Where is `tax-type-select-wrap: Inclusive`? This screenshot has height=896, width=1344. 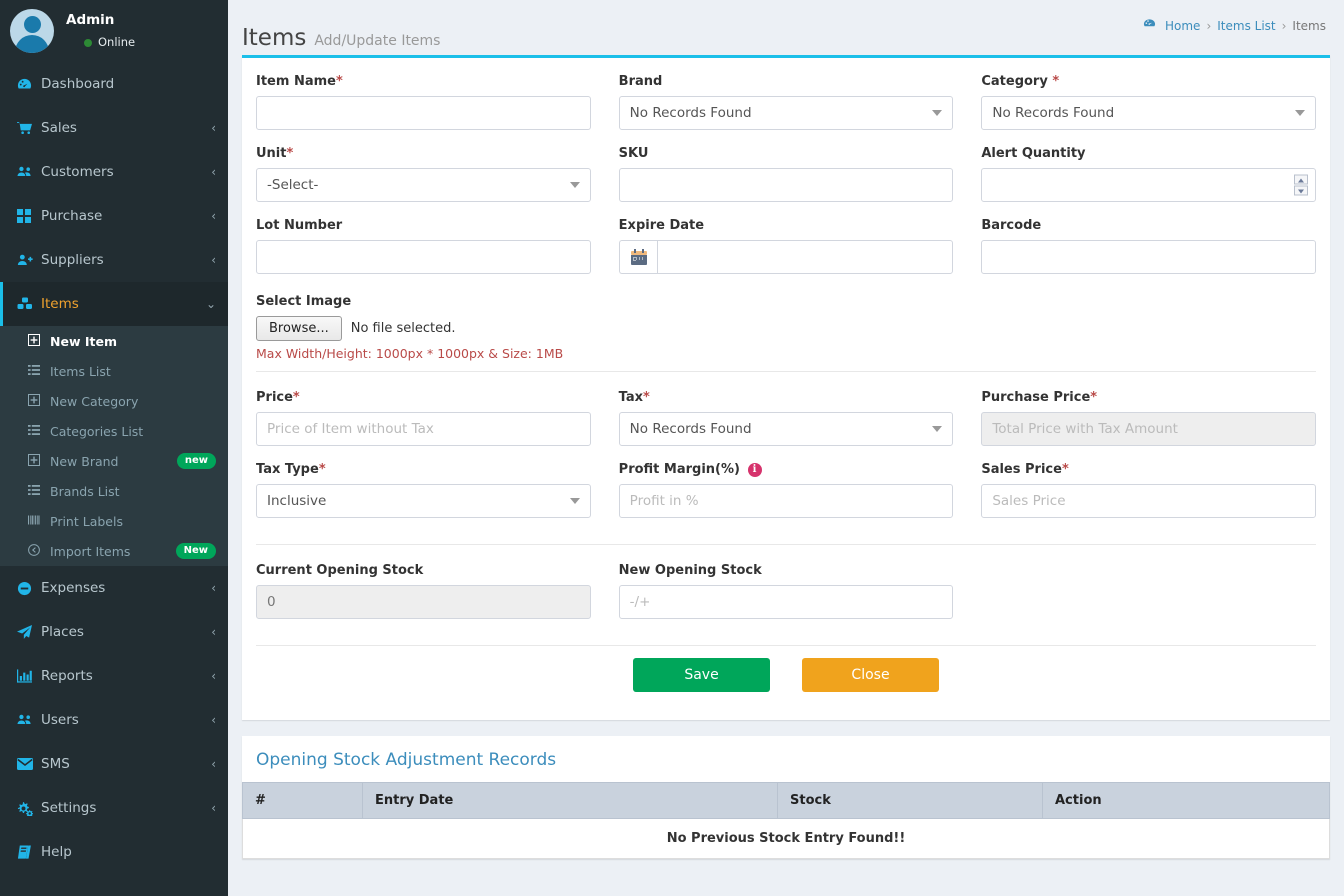
tax-type-select-wrap: Inclusive is located at coordinates (423, 501).